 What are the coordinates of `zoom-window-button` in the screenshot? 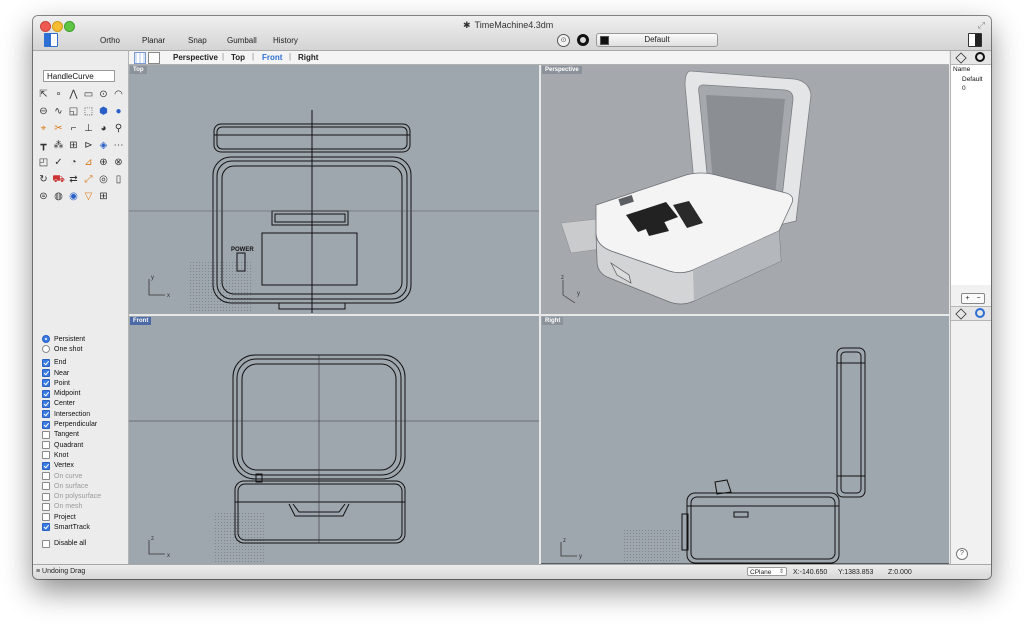 It's located at (69, 26).